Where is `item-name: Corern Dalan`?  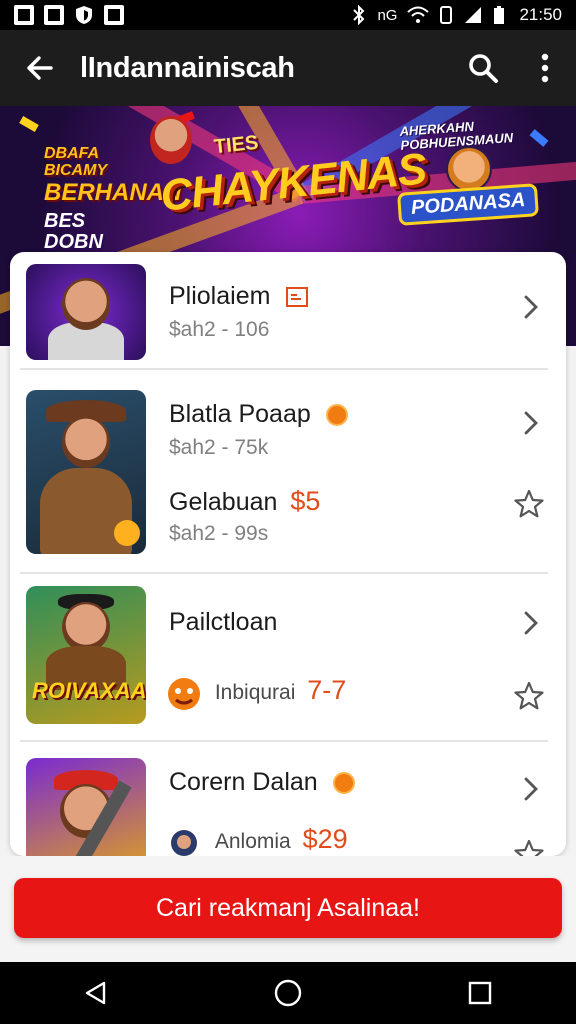 item-name: Corern Dalan is located at coordinates (243, 782).